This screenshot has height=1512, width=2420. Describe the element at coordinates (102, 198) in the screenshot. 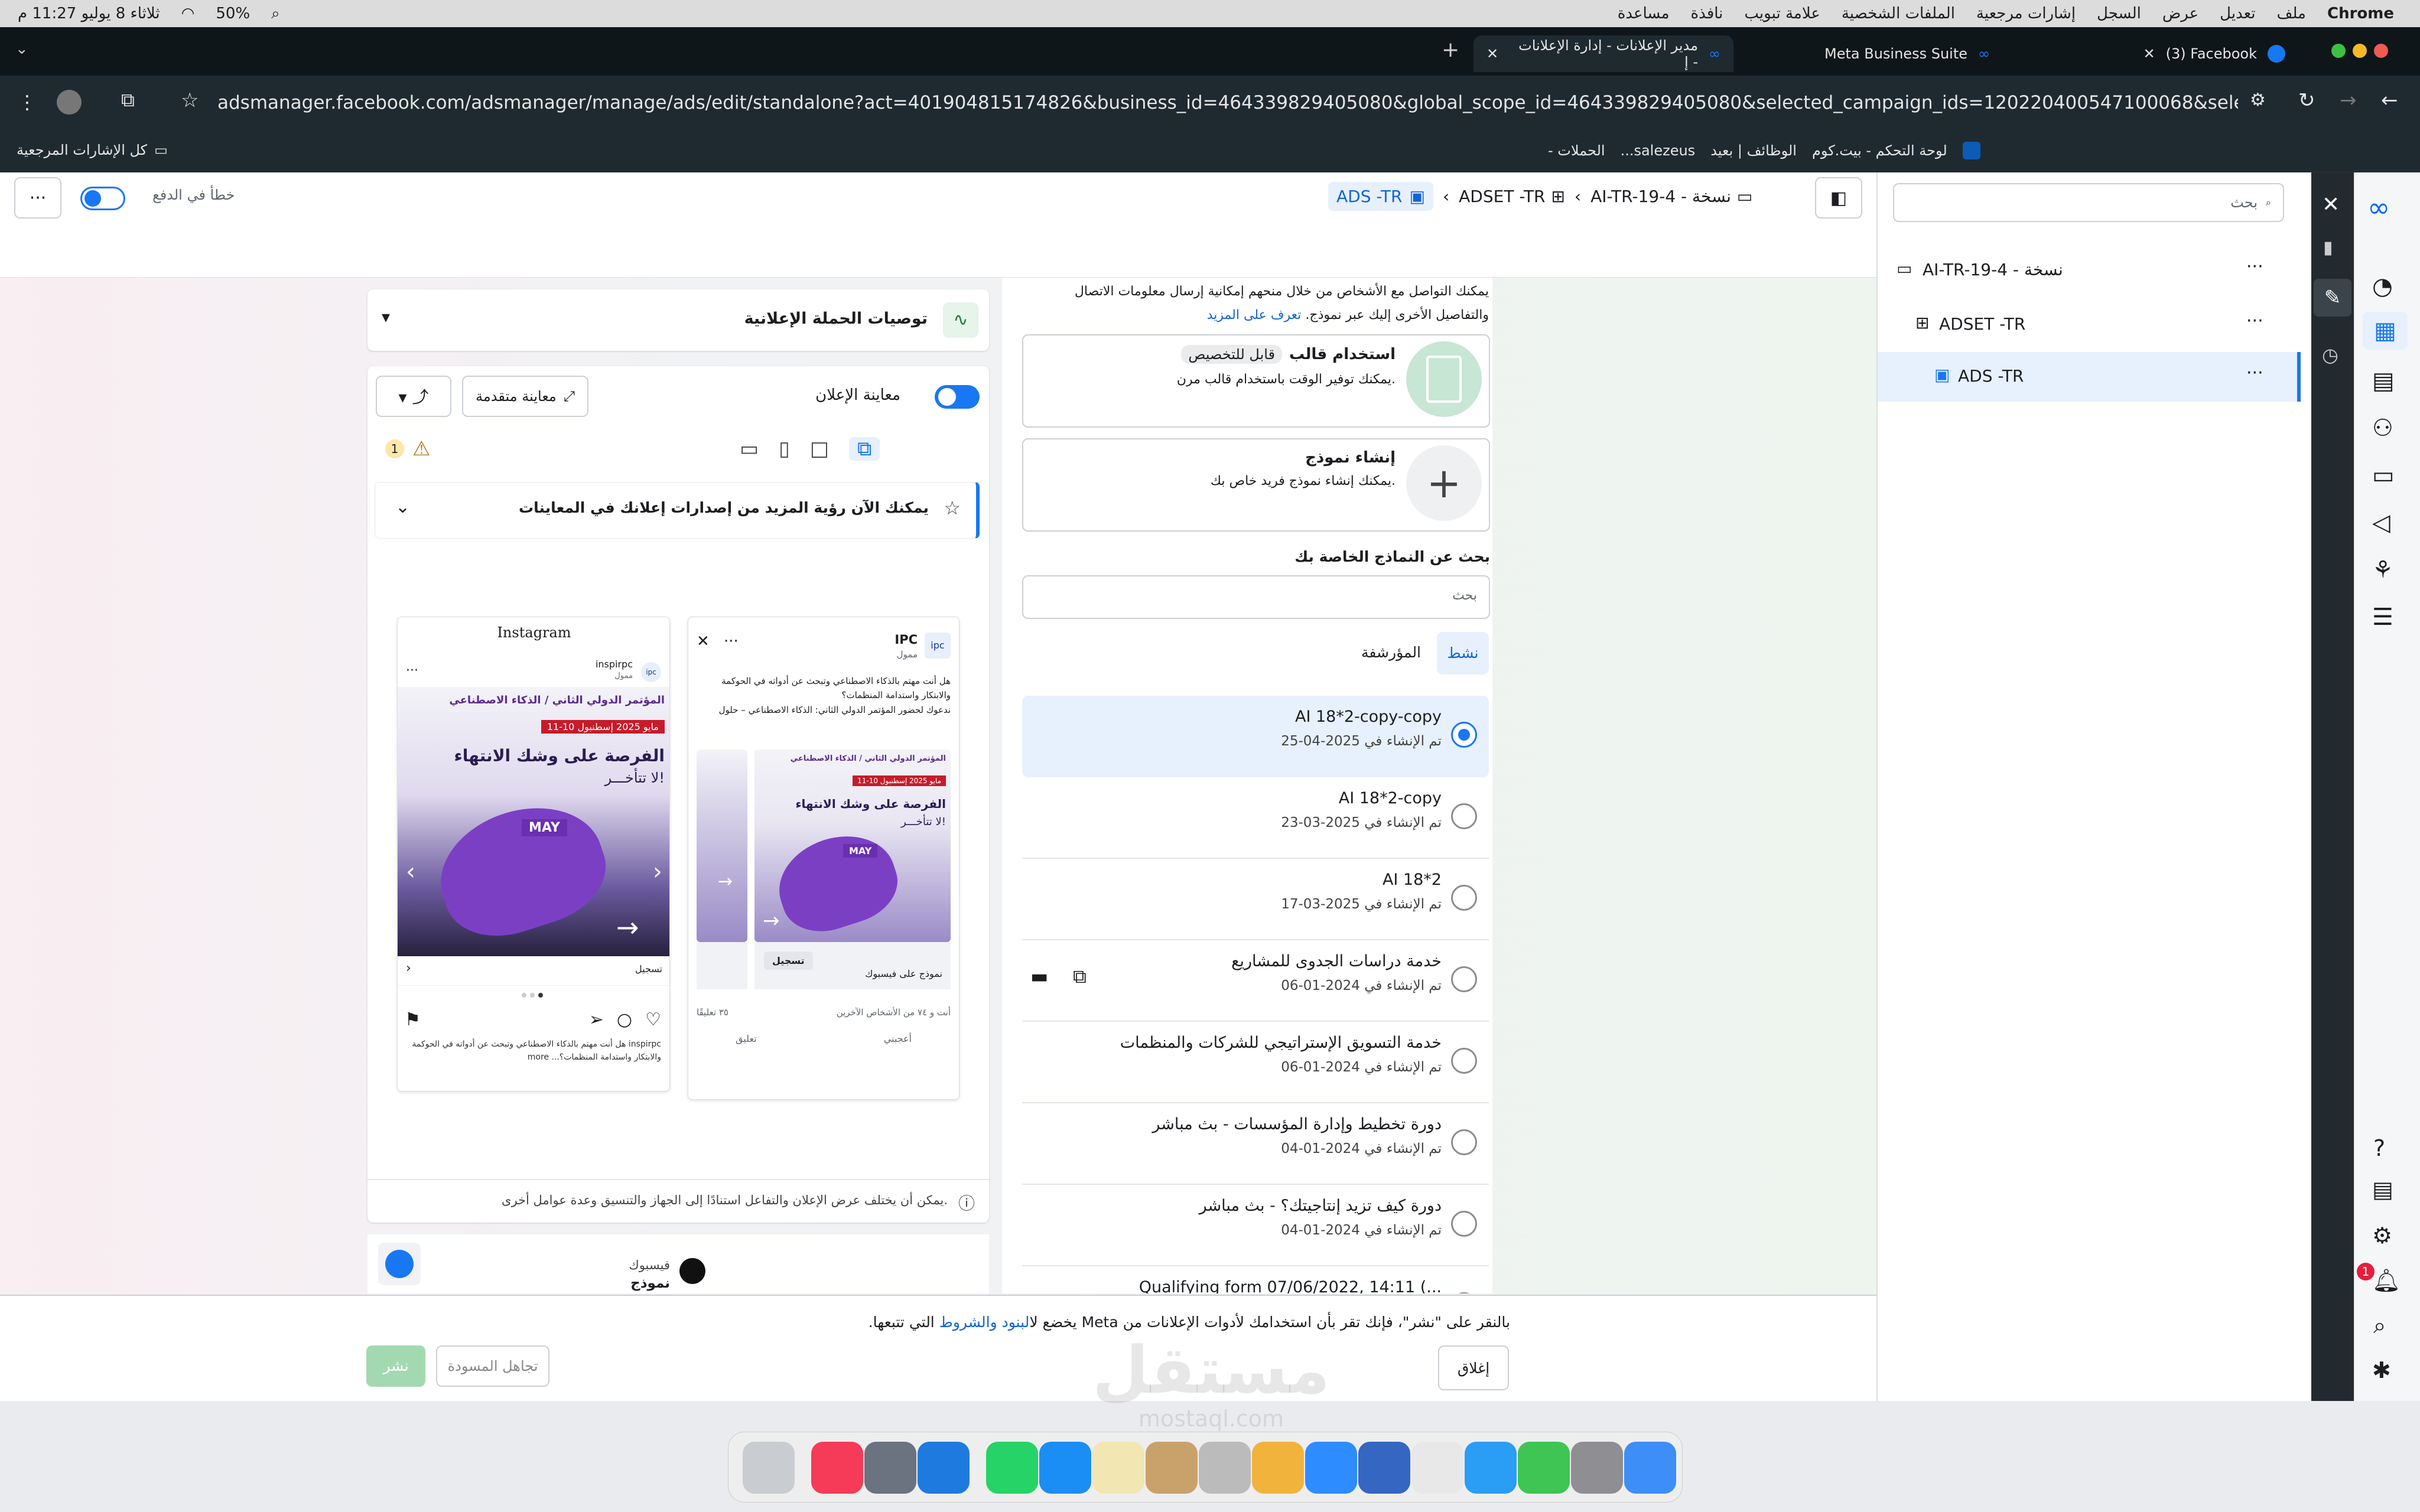

I see `ad-toggle` at that location.